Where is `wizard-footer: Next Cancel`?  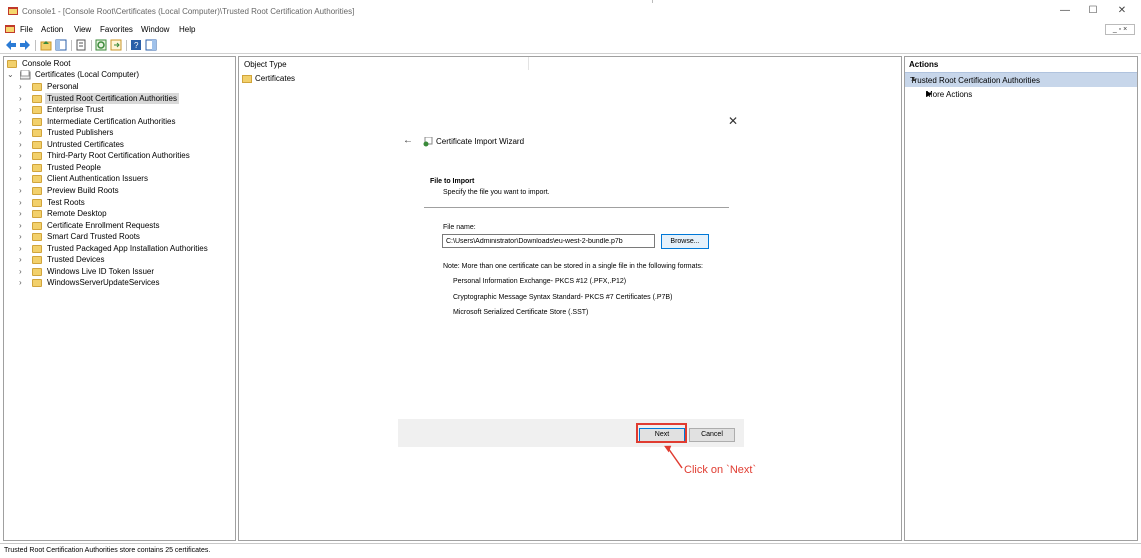
wizard-footer: Next Cancel is located at coordinates (571, 433).